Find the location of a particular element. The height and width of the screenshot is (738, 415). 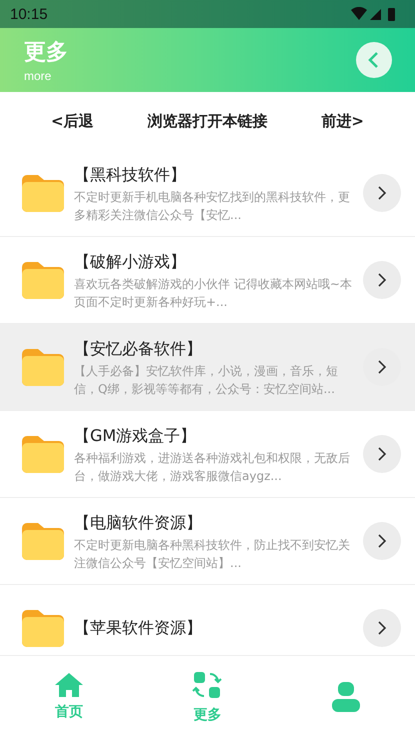

refresh-grid-icon is located at coordinates (207, 685).